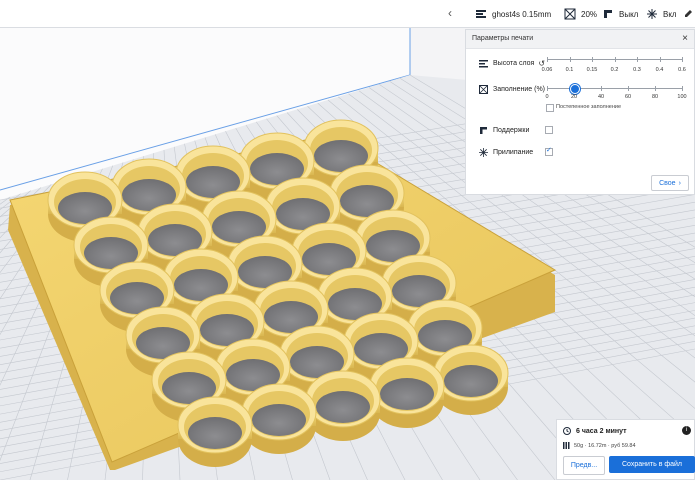 The image size is (695, 480). What do you see at coordinates (513, 152) in the screenshot?
I see `adhesion-label: Прилипание` at bounding box center [513, 152].